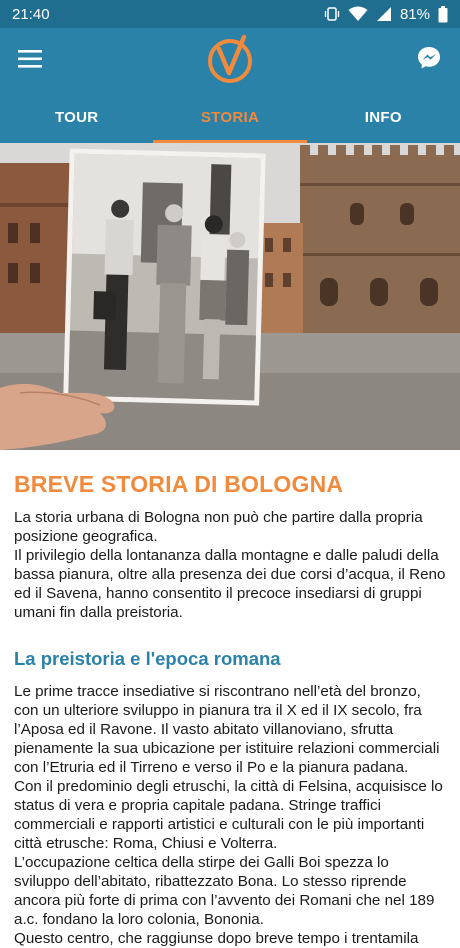 This screenshot has height=948, width=460. I want to click on battery-percent: 81%, so click(414, 14).